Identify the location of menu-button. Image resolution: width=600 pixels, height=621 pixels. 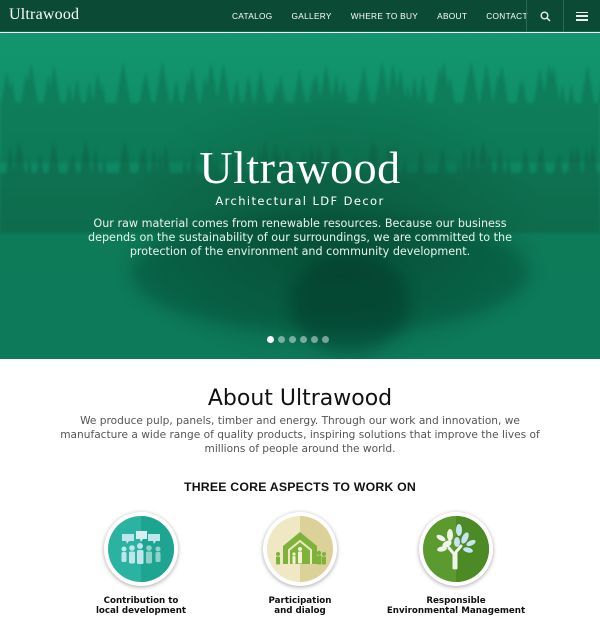
(581, 16).